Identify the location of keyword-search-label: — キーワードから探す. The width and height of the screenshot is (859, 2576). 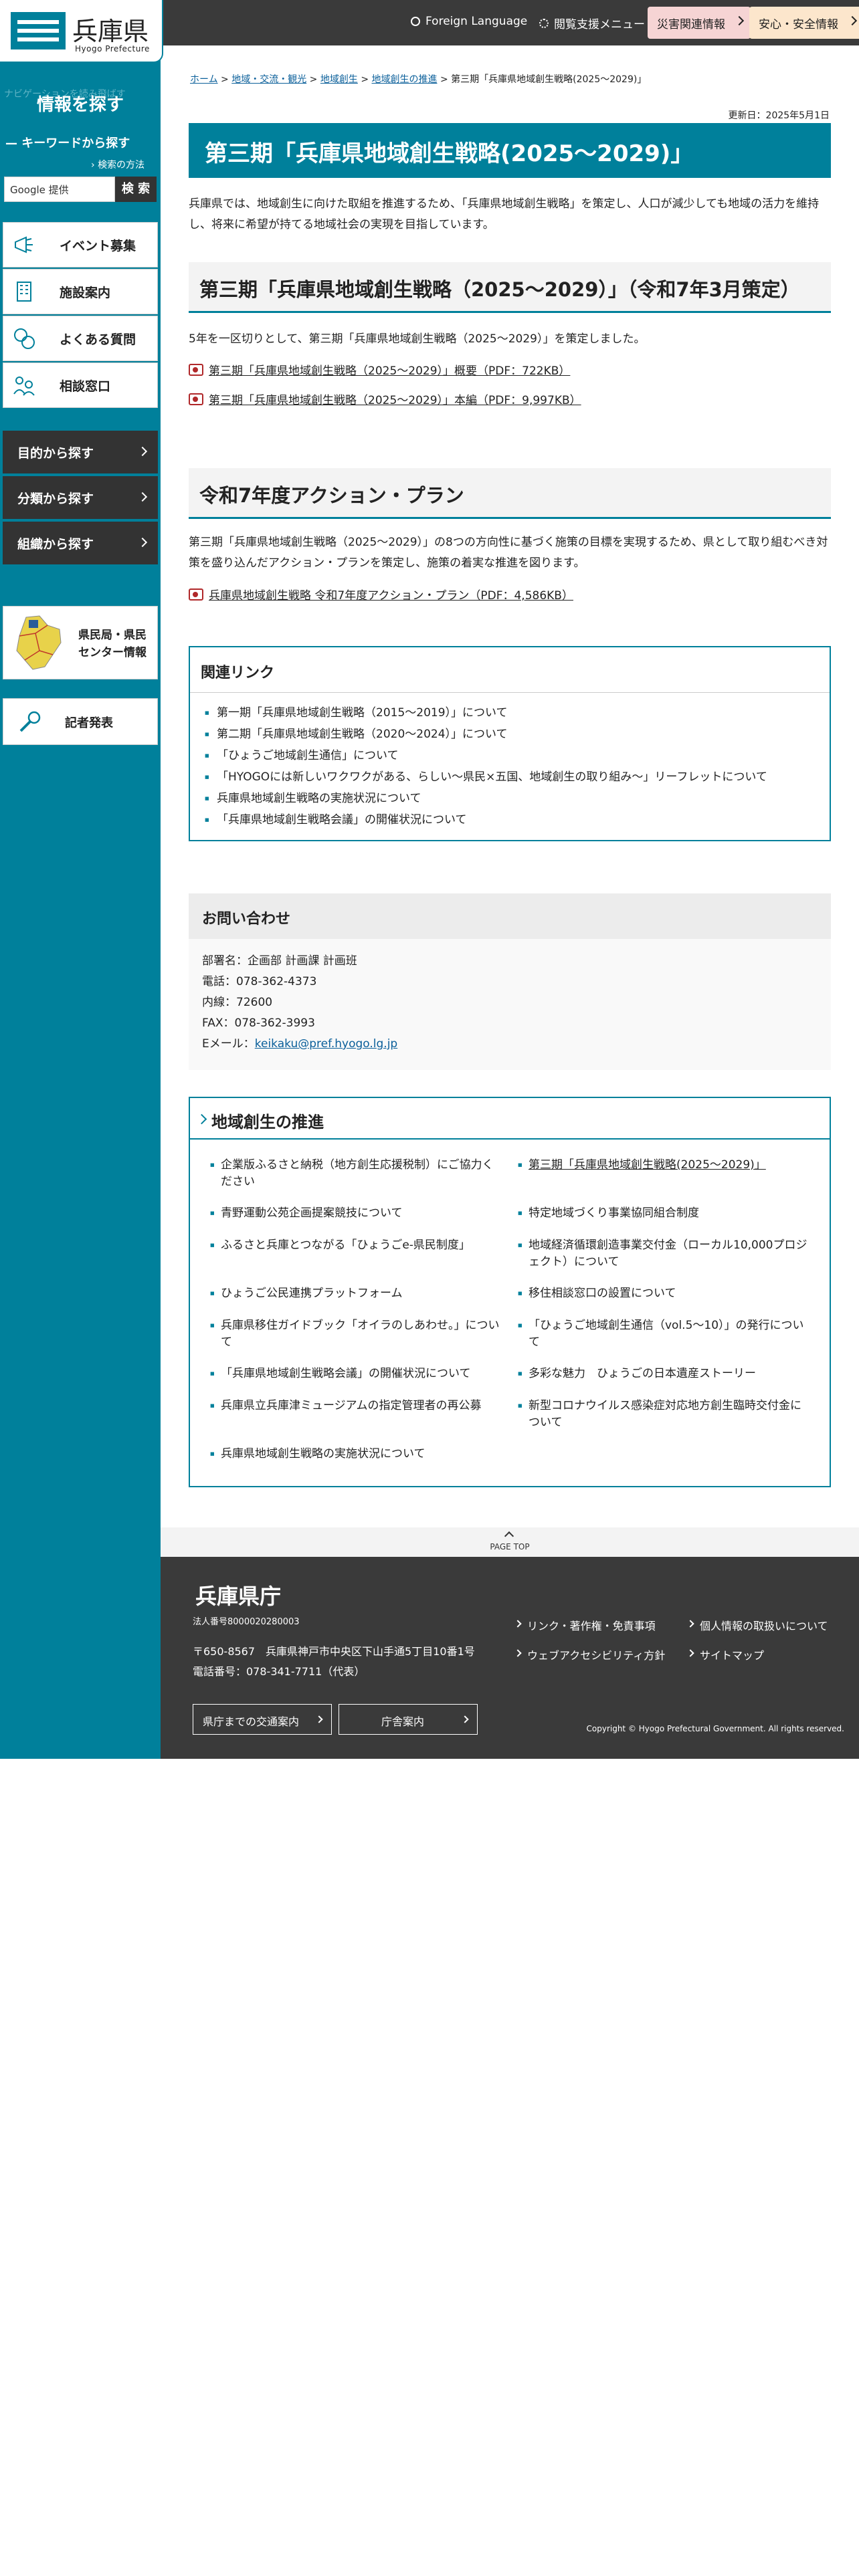
(67, 143).